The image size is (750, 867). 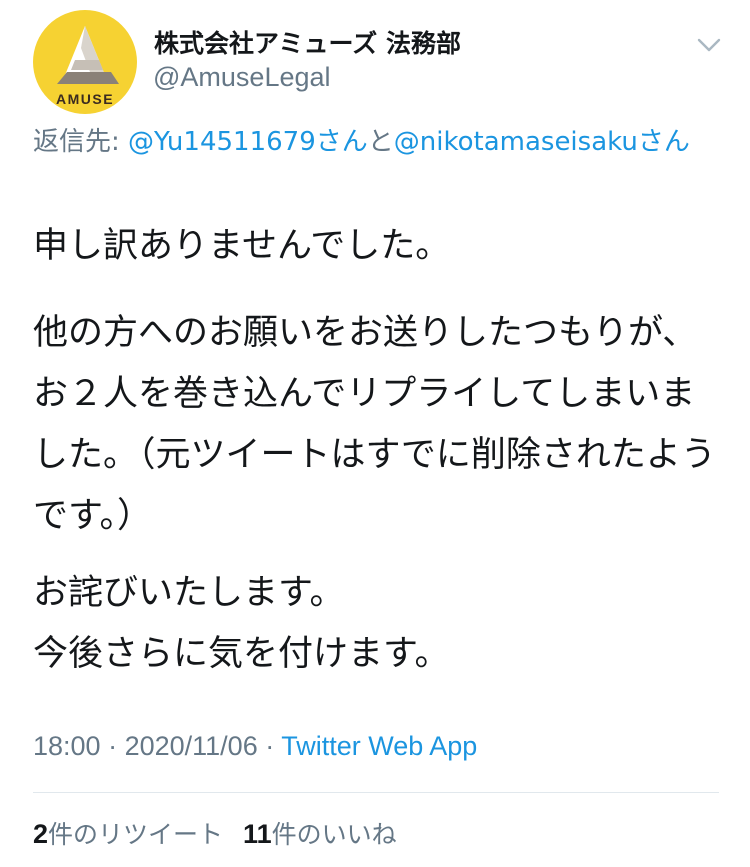 I want to click on avatar: AMUSE, so click(x=85, y=62).